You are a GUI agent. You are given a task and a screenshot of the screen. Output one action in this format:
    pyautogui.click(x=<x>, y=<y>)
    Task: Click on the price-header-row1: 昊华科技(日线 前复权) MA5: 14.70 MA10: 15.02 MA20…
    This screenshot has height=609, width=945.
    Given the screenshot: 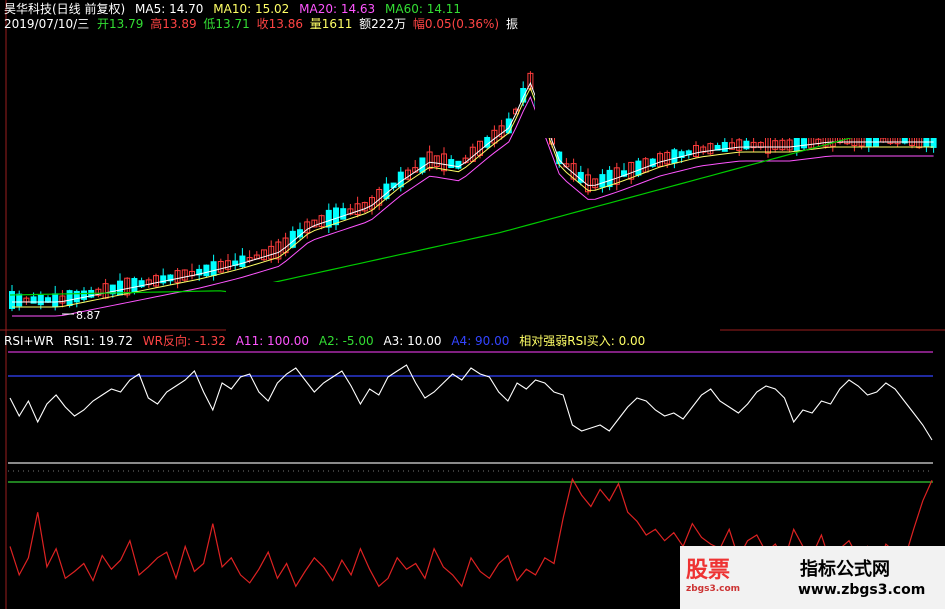 What is the action you would take?
    pyautogui.click(x=235, y=9)
    